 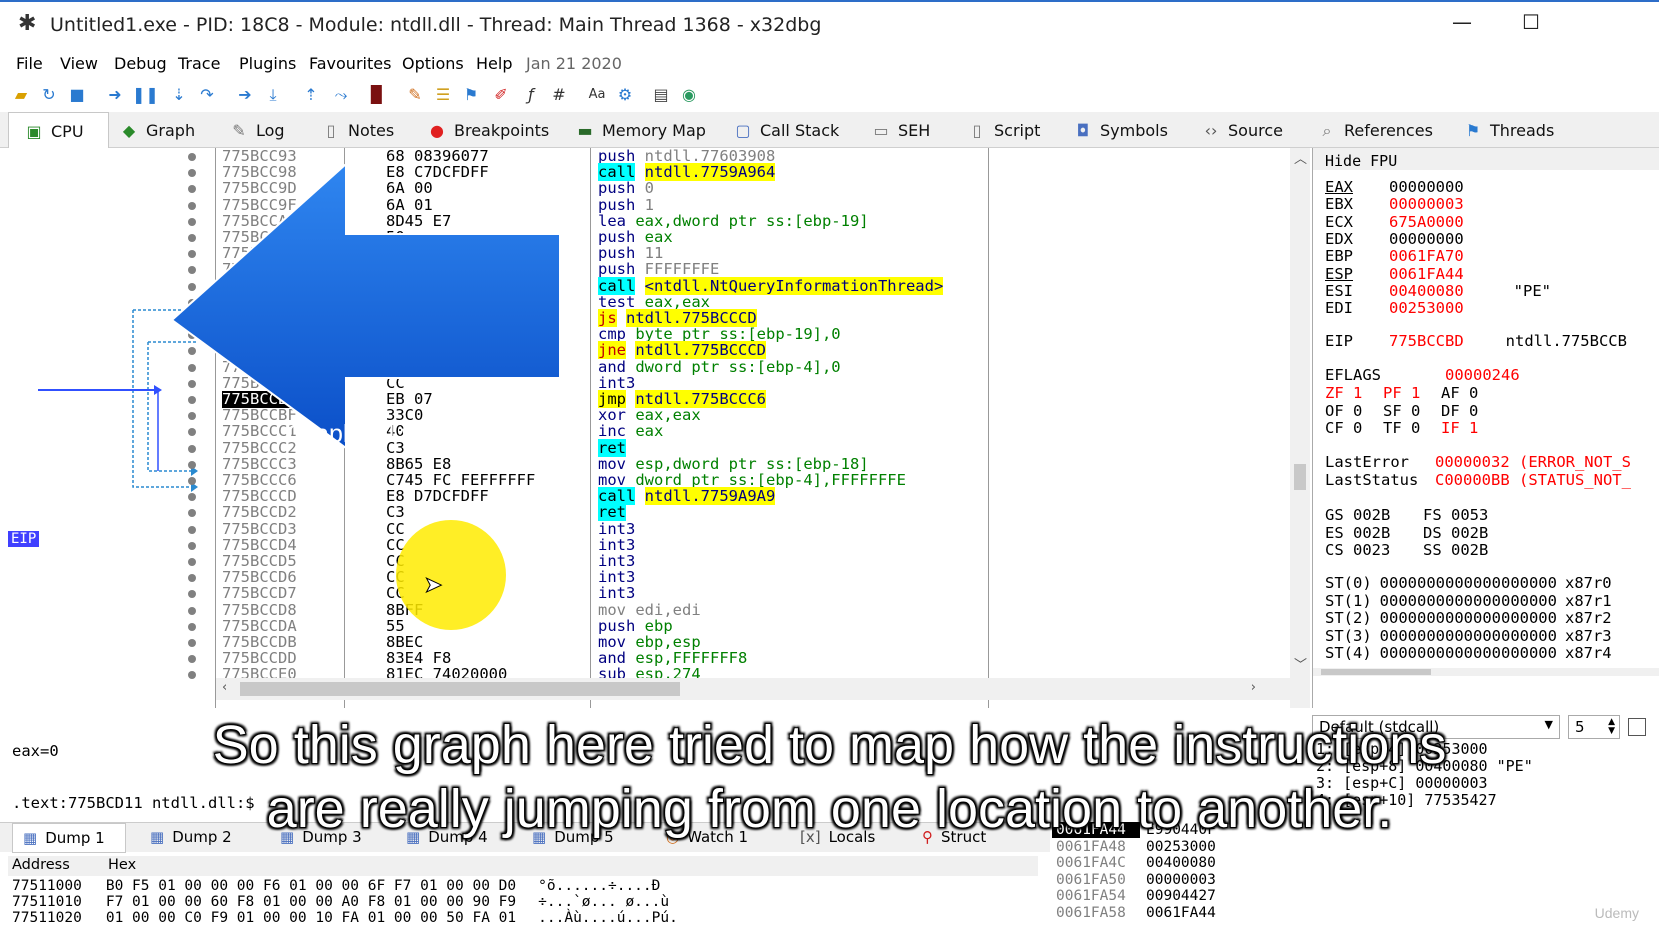 What do you see at coordinates (494, 63) in the screenshot?
I see `menu-help: Help` at bounding box center [494, 63].